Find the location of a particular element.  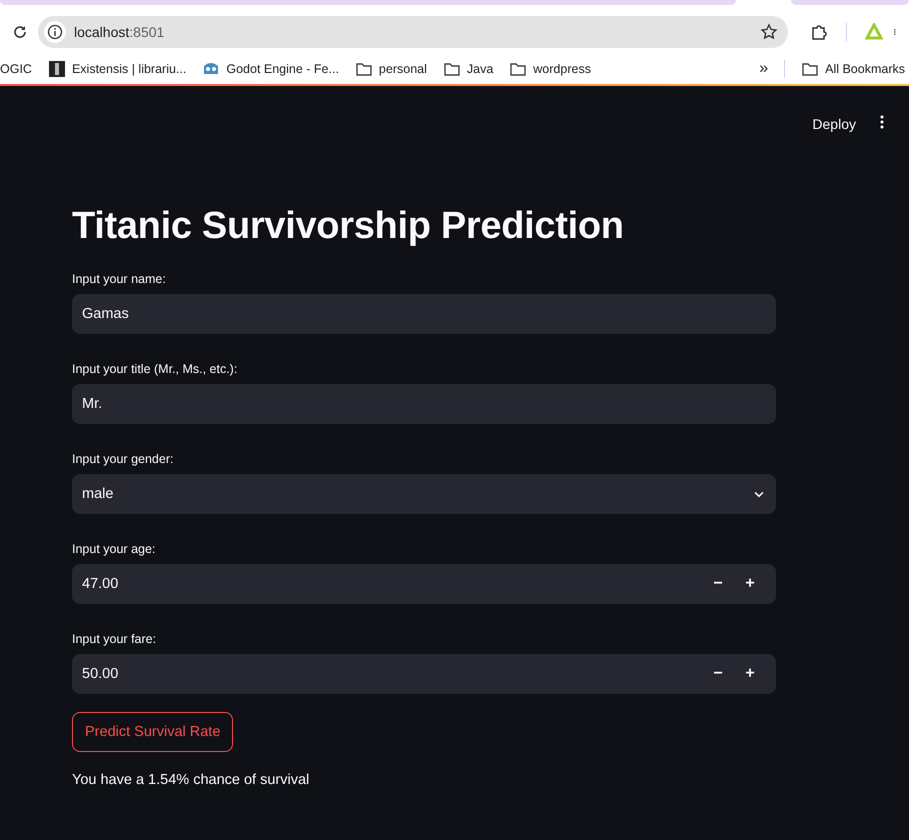

all-bookmarks-button: All Bookmarks is located at coordinates (853, 69).